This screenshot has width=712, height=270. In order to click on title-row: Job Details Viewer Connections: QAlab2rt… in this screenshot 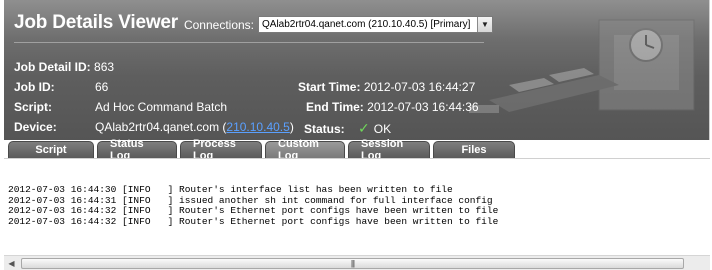, I will do `click(254, 23)`.